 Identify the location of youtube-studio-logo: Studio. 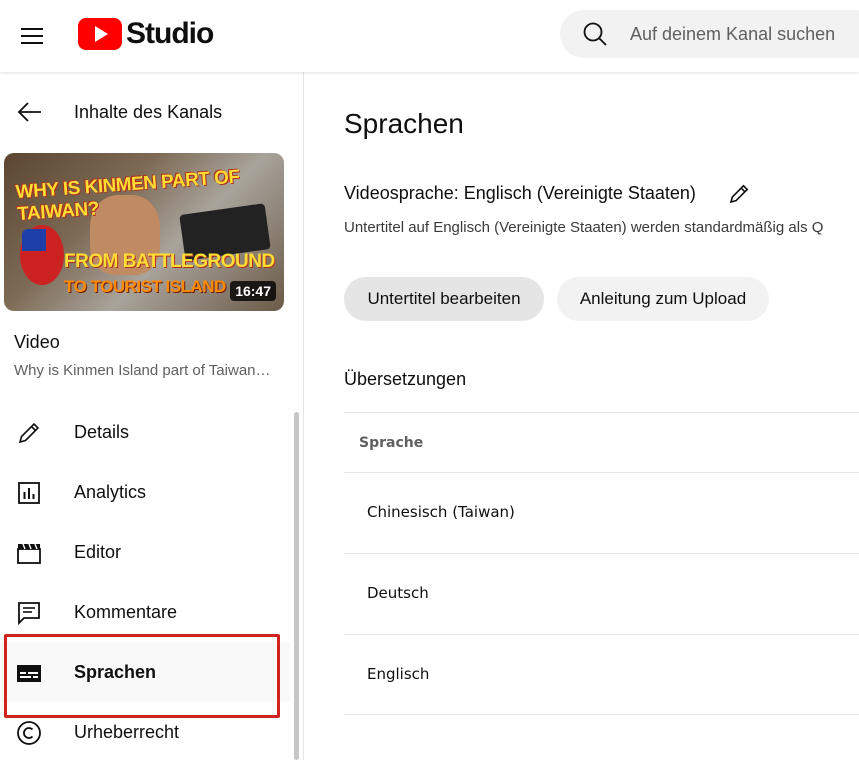
(146, 34).